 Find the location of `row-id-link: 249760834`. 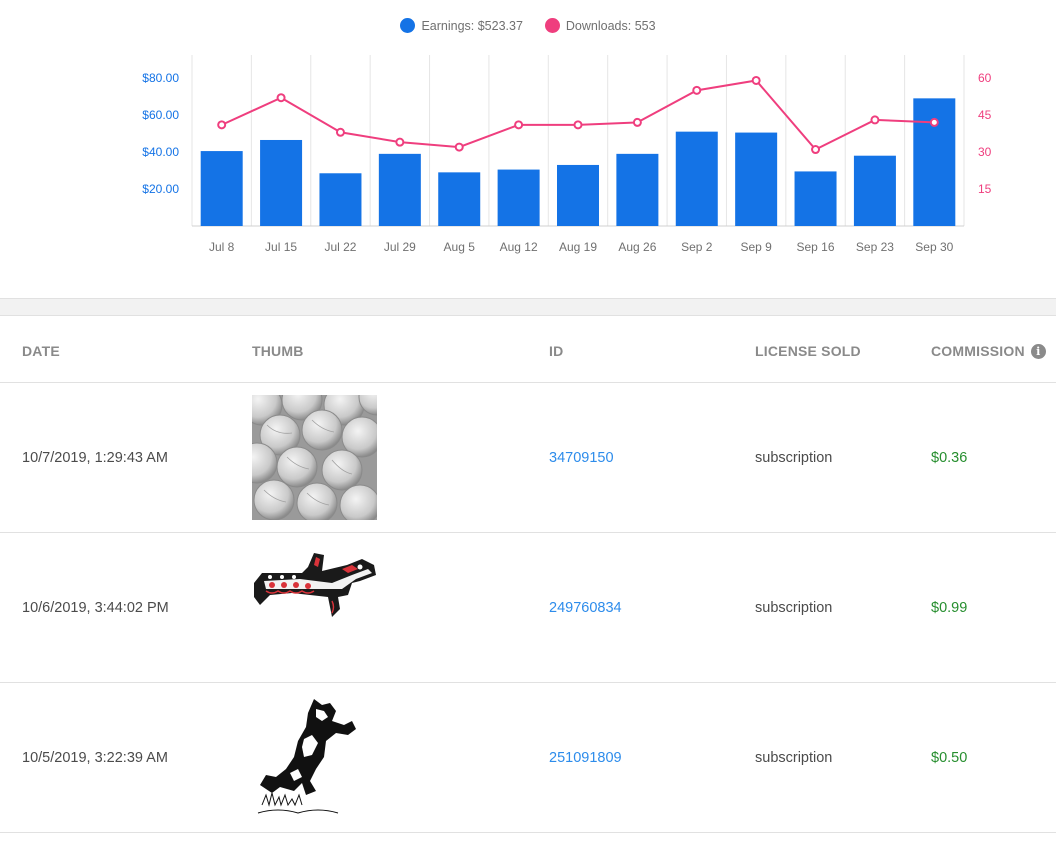

row-id-link: 249760834 is located at coordinates (585, 607).